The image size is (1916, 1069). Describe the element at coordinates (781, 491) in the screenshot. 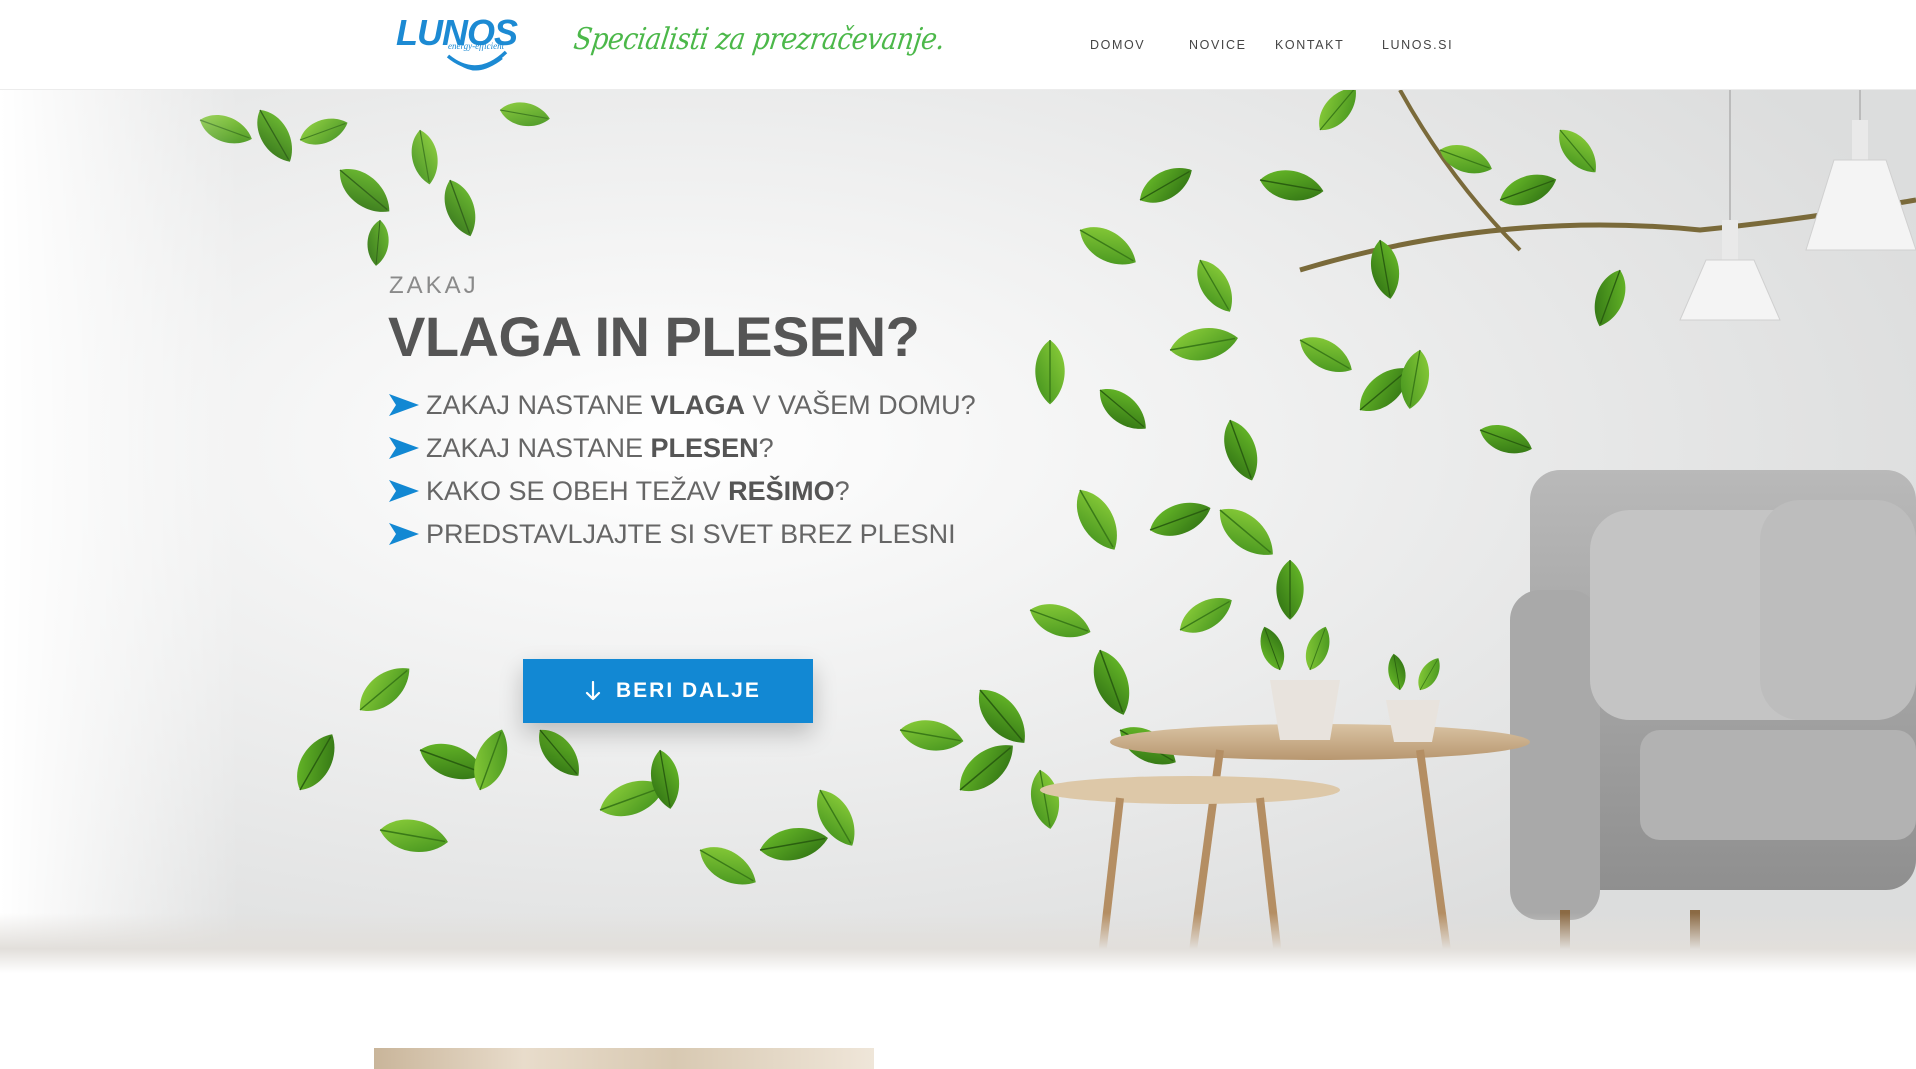

I see `list-item-emphasis: REŠIMO` at that location.